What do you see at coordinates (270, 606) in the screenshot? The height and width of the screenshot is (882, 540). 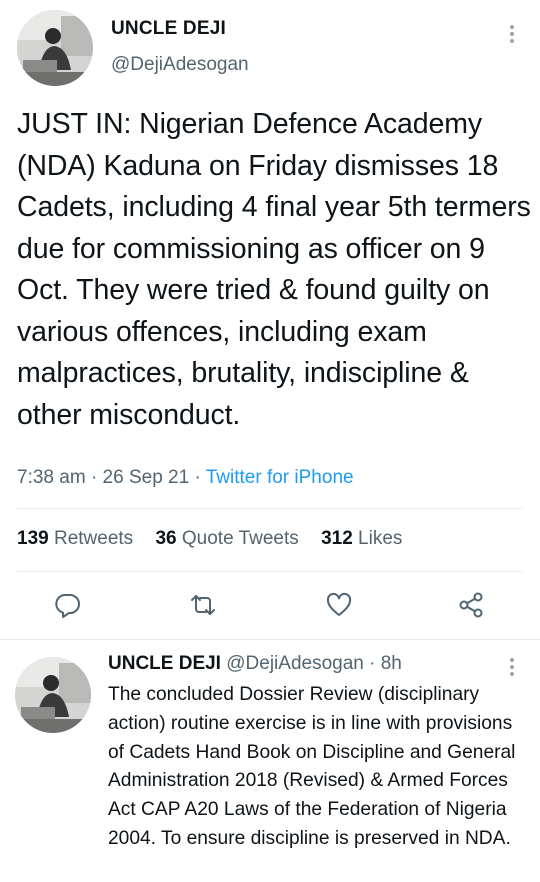 I see `tweet-actions` at bounding box center [270, 606].